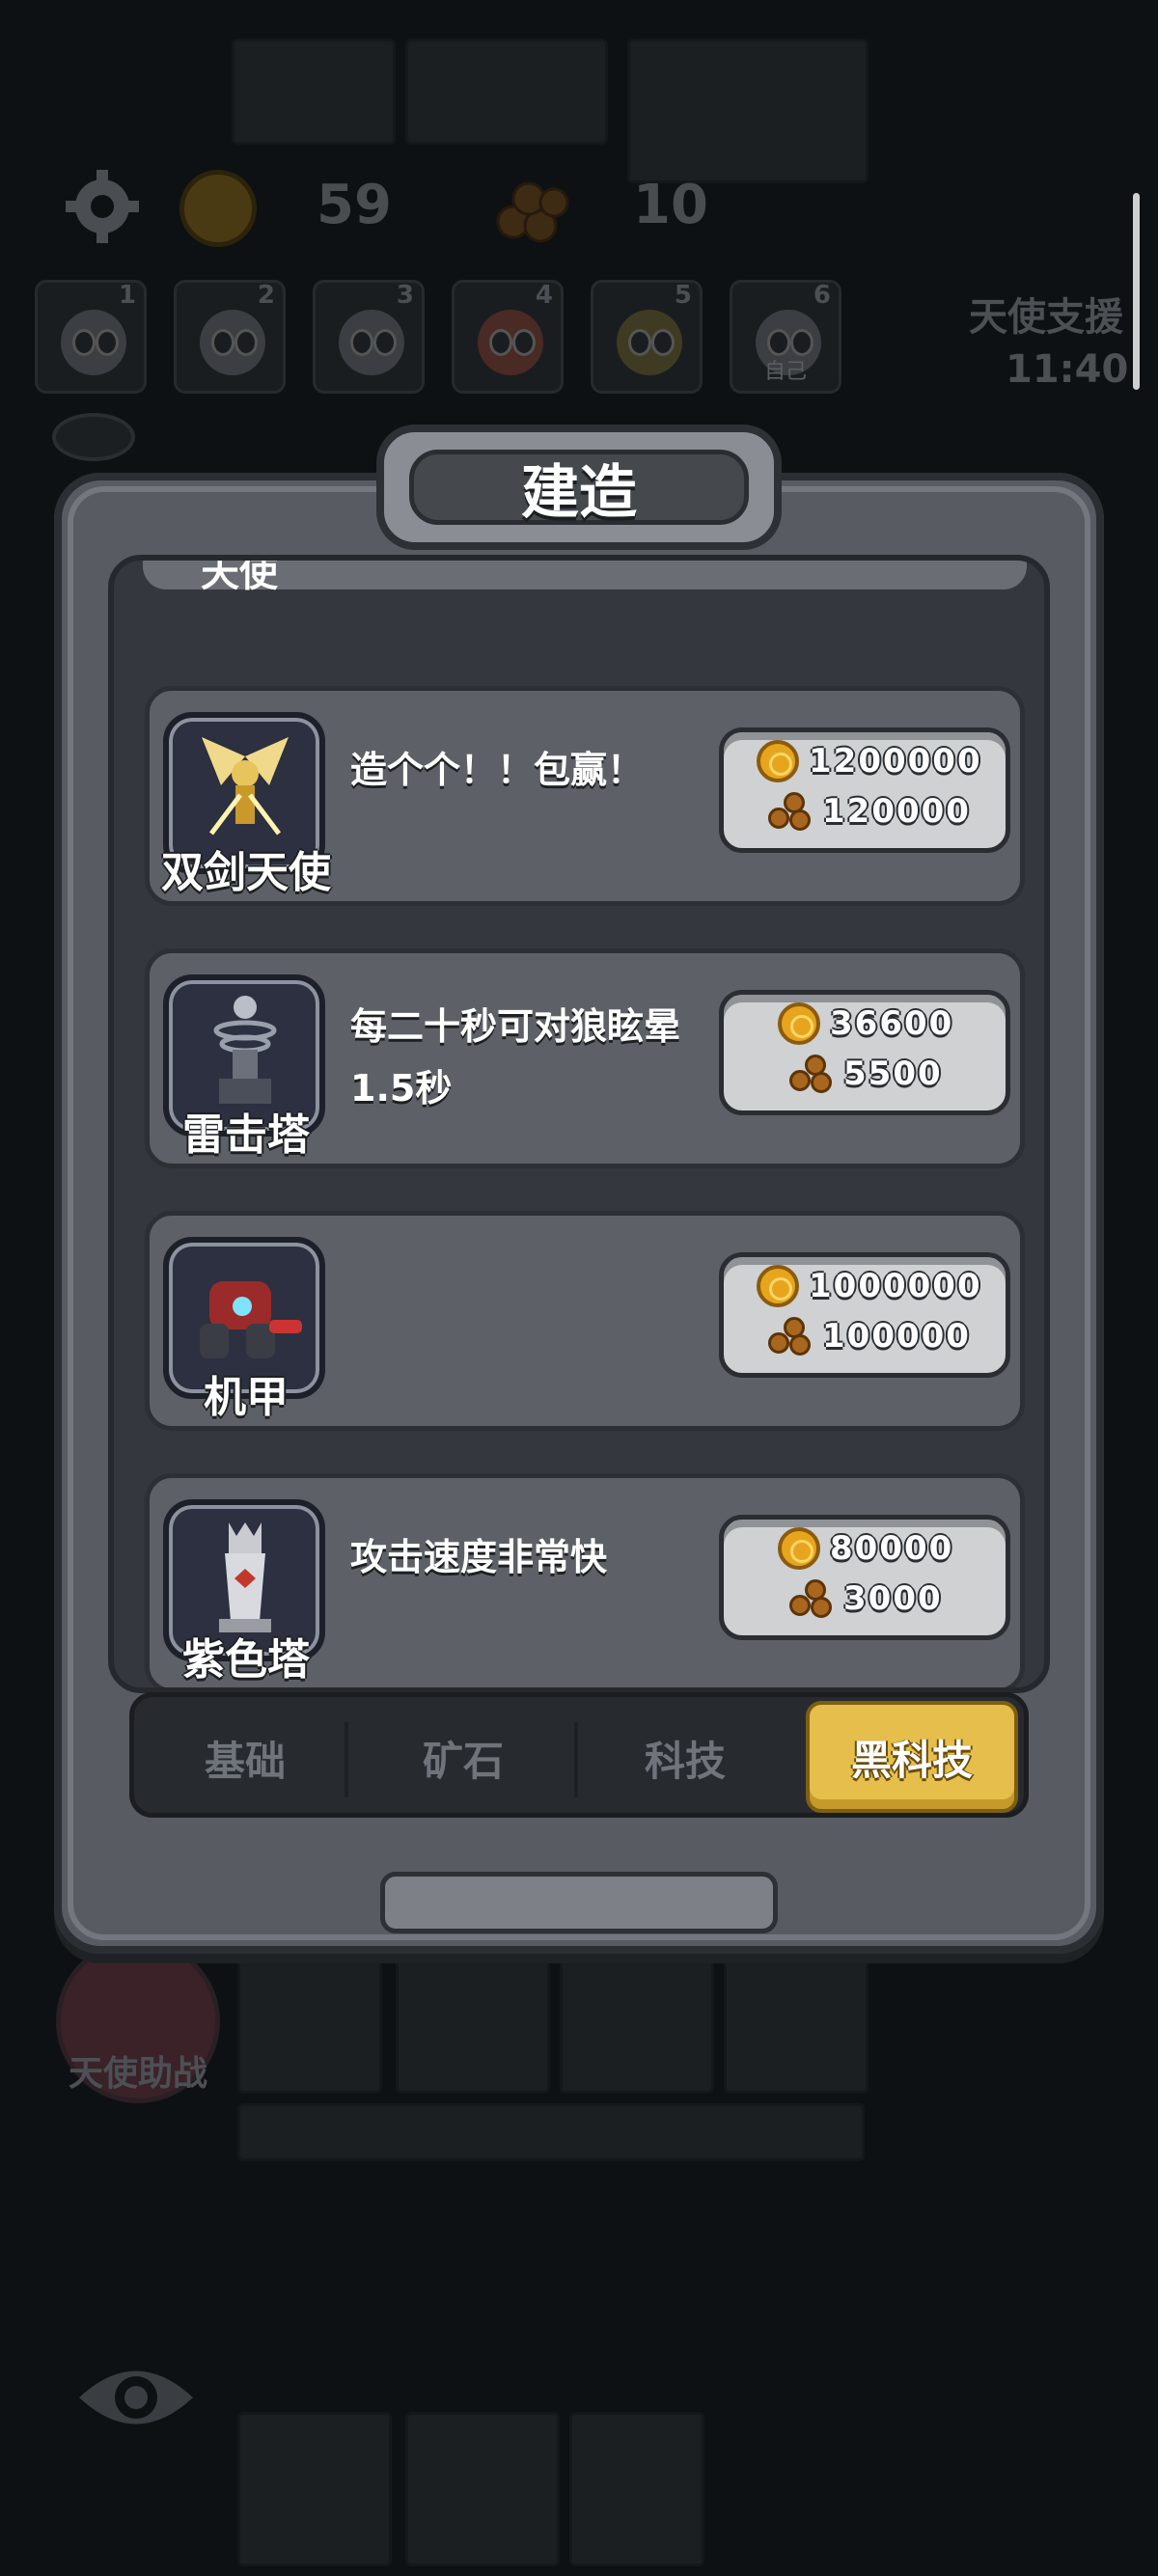 This screenshot has height=2576, width=1158. I want to click on wood-cost: 120000, so click(896, 811).